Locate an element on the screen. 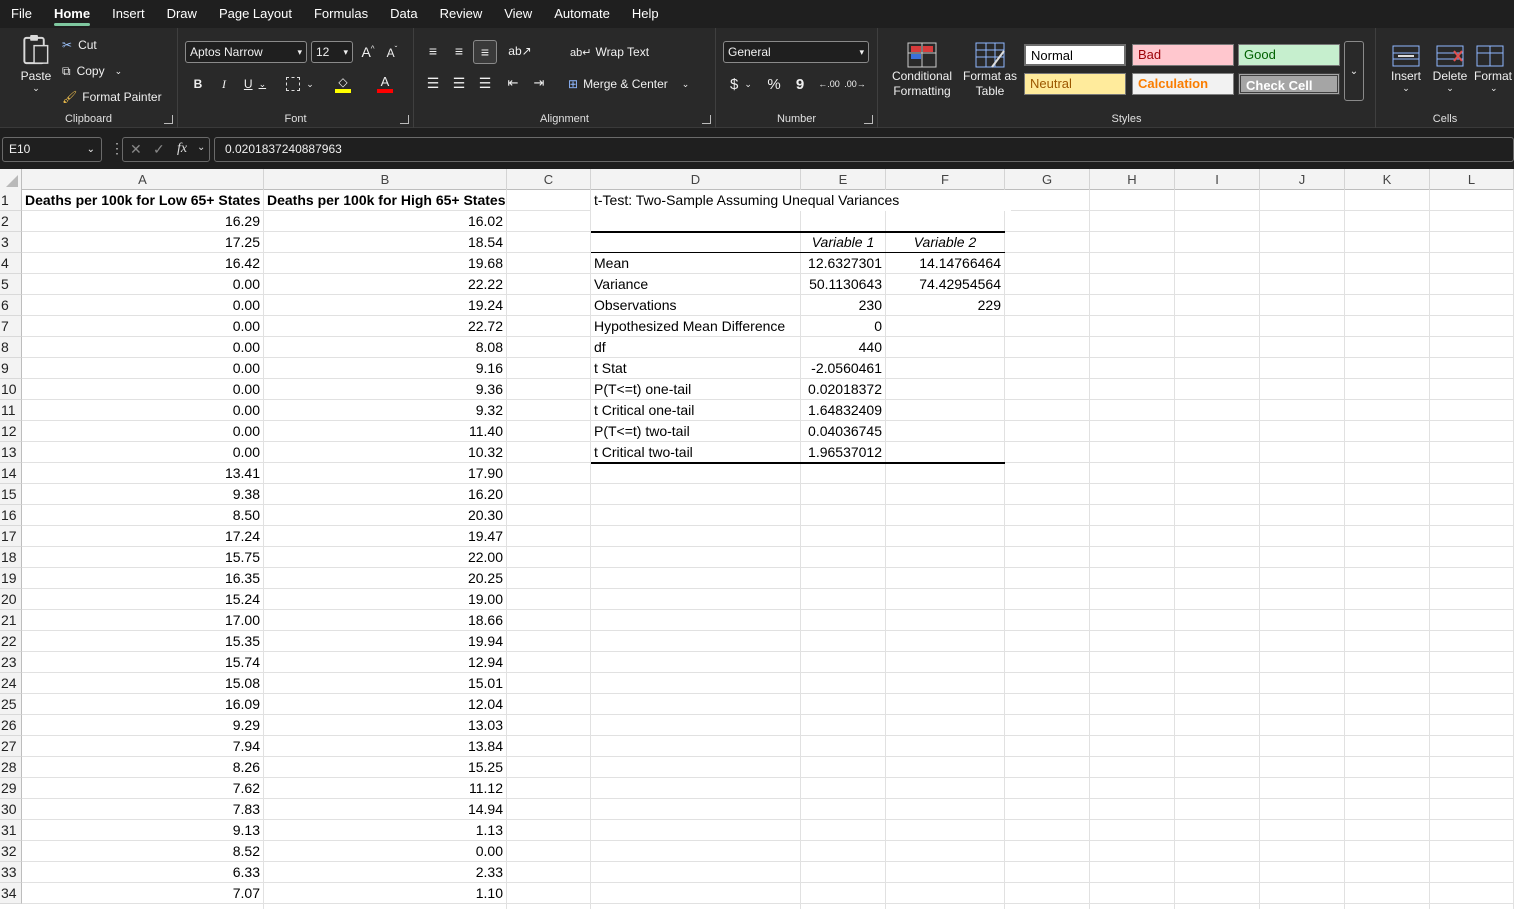  cell-b-value: 15.25 is located at coordinates (385, 767).